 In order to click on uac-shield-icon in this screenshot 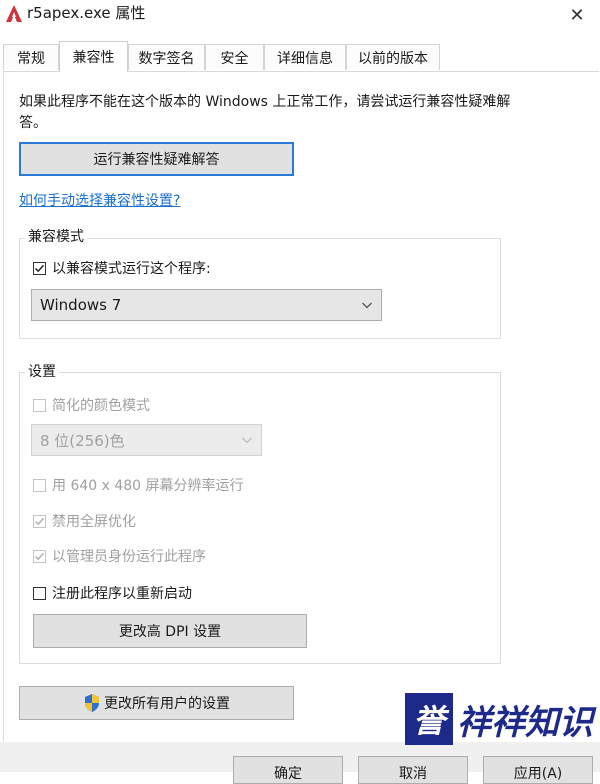, I will do `click(92, 703)`.